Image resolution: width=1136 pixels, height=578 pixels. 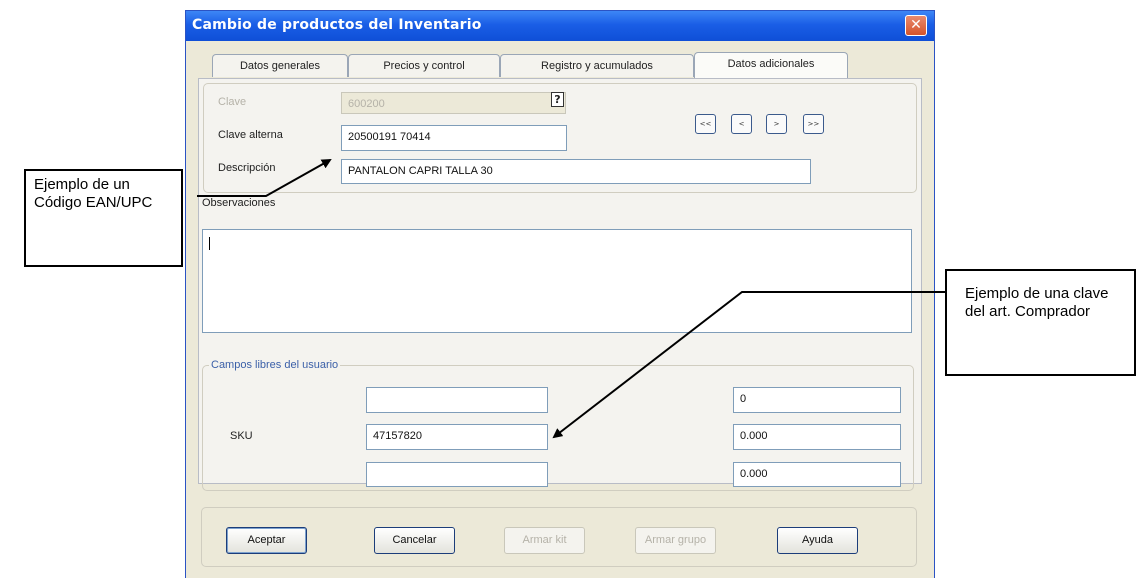 I want to click on ean-arrow, so click(x=264, y=178).